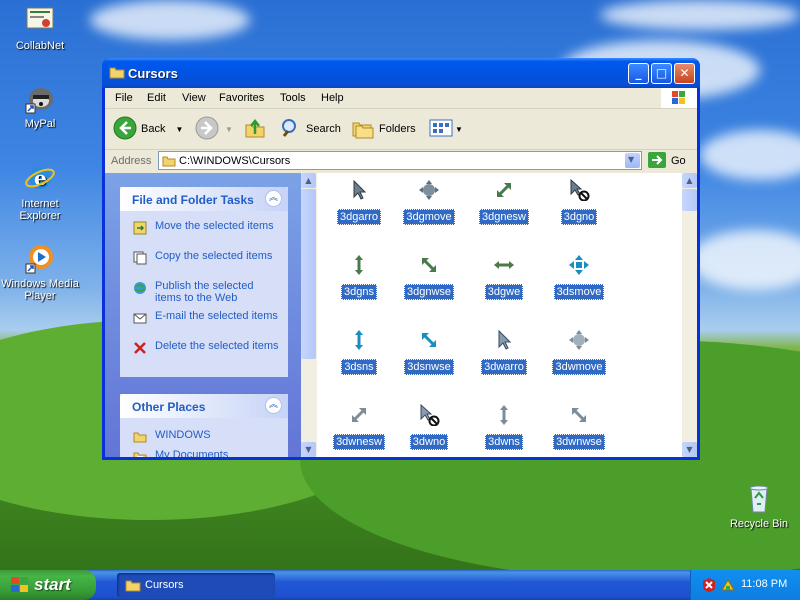  I want to click on windows-flag-icon, so click(20, 587).